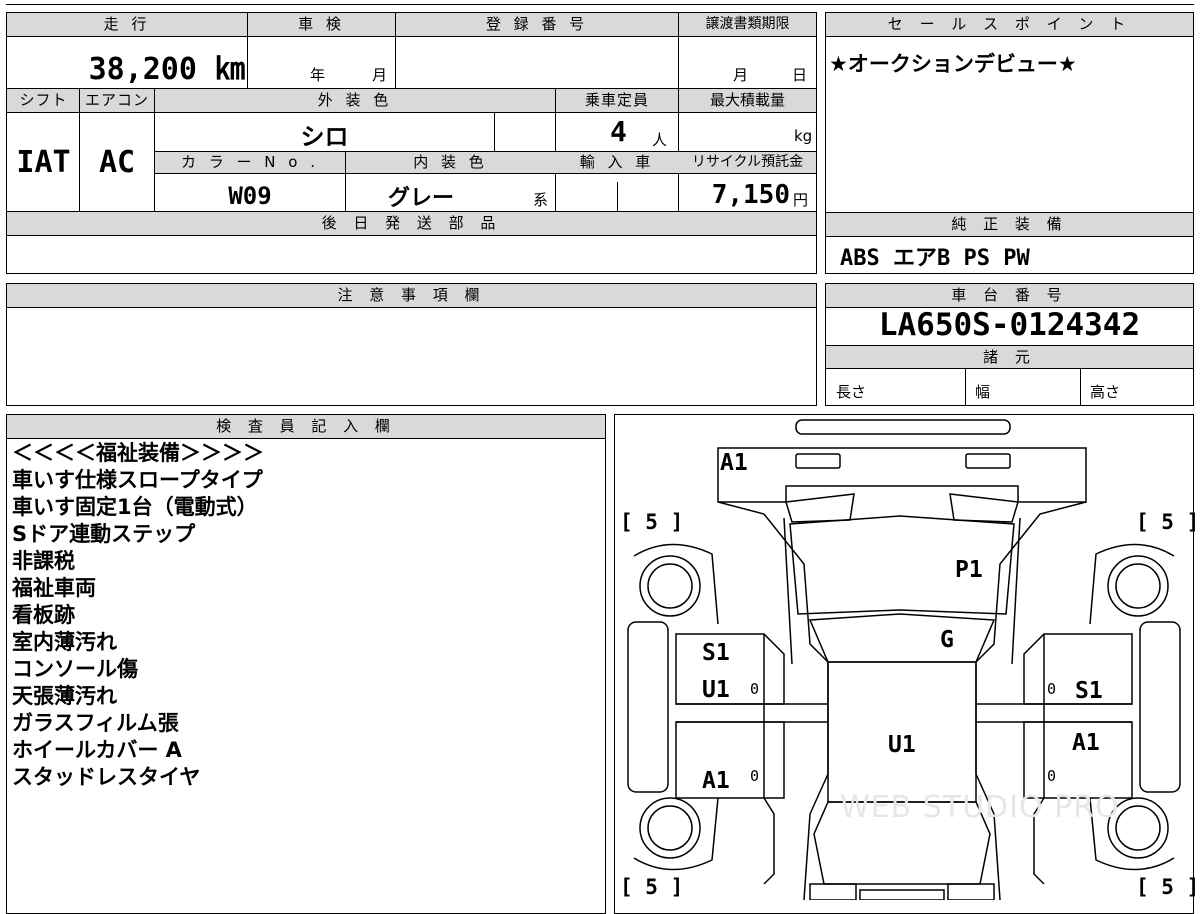  Describe the element at coordinates (64, 642) in the screenshot. I see `note-line: 室内薄汚れ` at that location.